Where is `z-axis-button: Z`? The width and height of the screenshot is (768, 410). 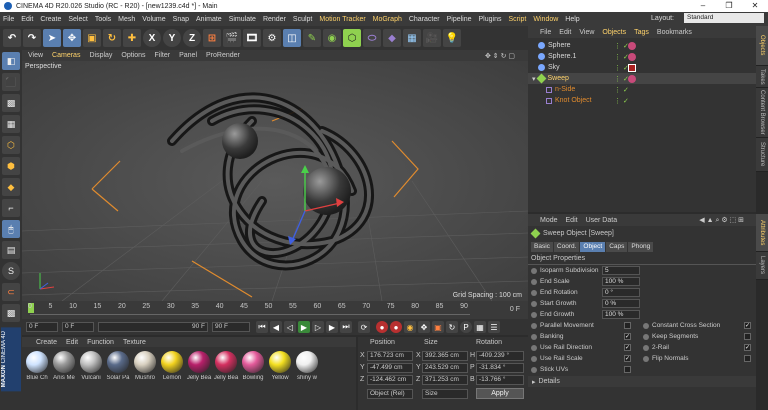 z-axis-button: Z is located at coordinates (192, 38).